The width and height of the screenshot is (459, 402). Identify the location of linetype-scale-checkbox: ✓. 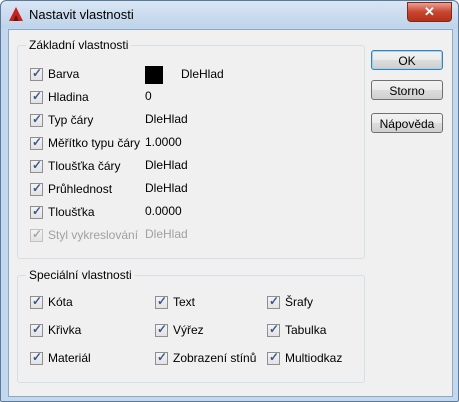
(36, 142).